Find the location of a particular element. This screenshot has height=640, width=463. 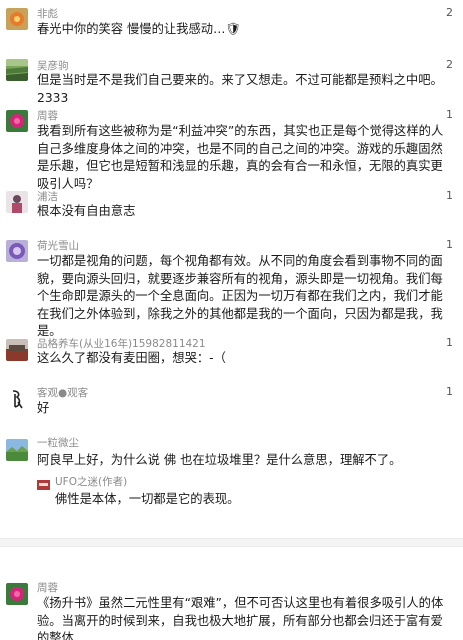

comment-text: 这么久了都没有麦田圈，想哭：-（ is located at coordinates (131, 358).